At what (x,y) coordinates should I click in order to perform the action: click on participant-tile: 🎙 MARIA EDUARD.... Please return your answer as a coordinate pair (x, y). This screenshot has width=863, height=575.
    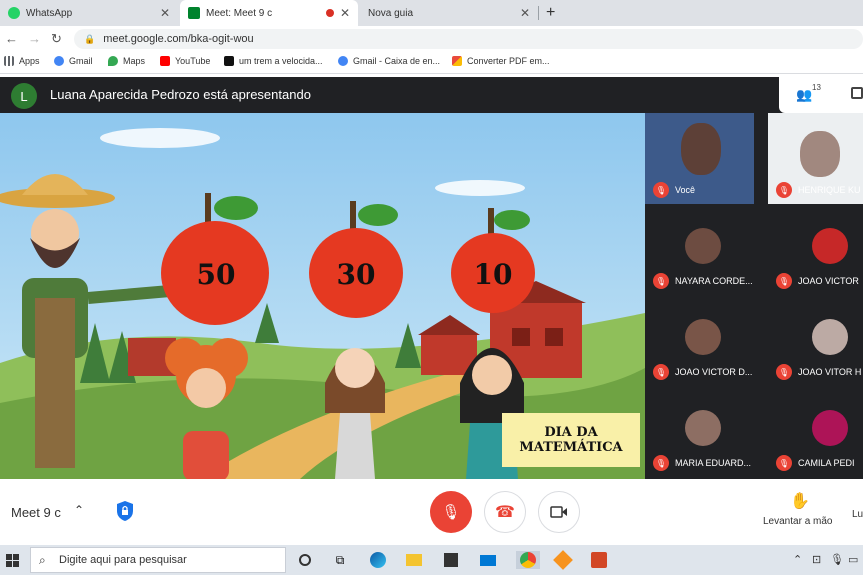
    Looking at the image, I should click on (699, 431).